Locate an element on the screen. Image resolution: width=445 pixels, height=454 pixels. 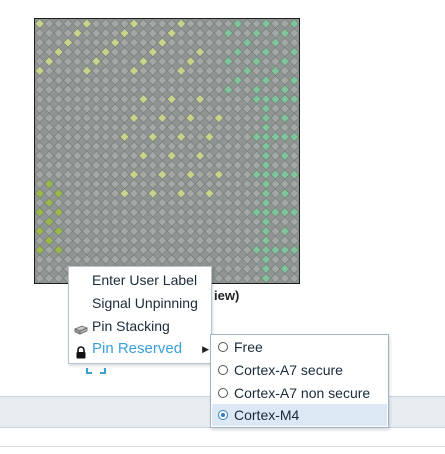
menu-item-label: Signal Unpinning is located at coordinates (145, 303).